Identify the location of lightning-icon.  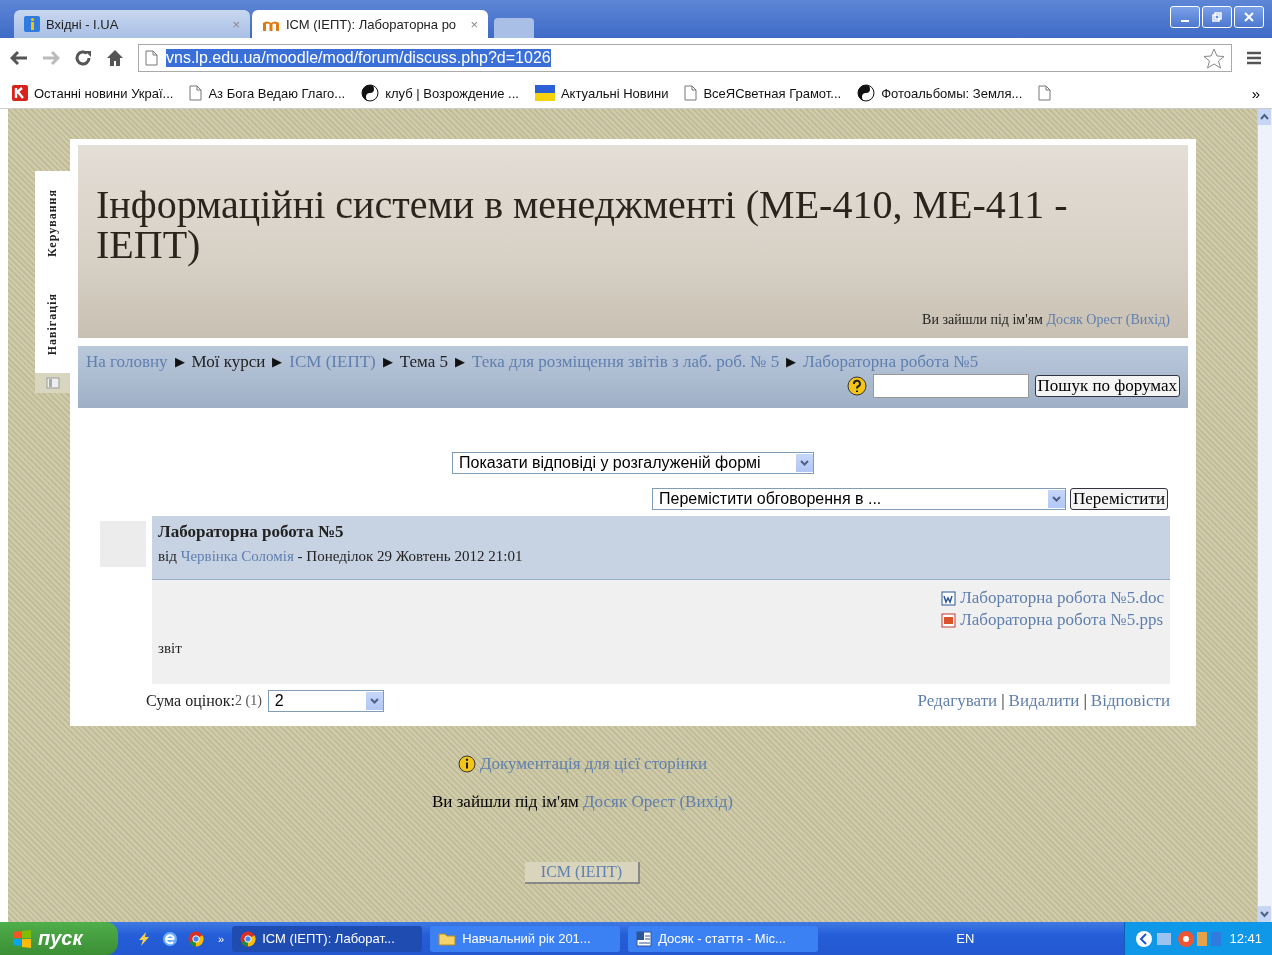
(144, 938).